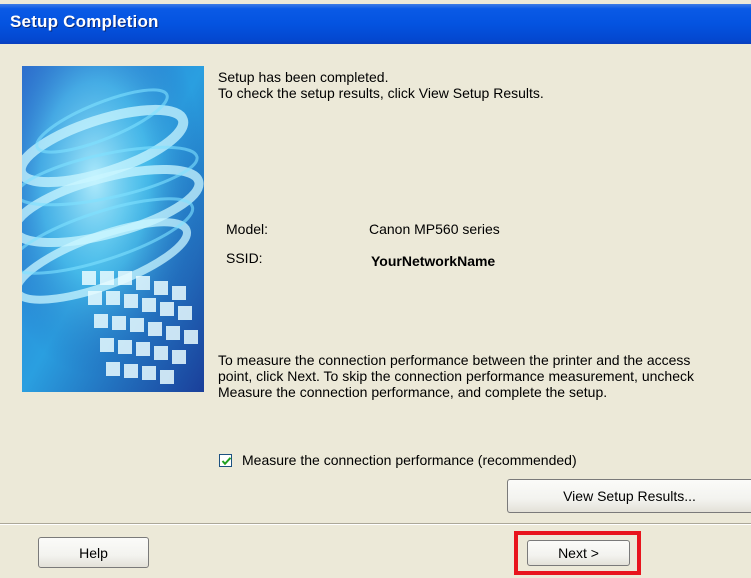 The height and width of the screenshot is (578, 751). I want to click on intro-line-1: Setup has been completed., so click(303, 77).